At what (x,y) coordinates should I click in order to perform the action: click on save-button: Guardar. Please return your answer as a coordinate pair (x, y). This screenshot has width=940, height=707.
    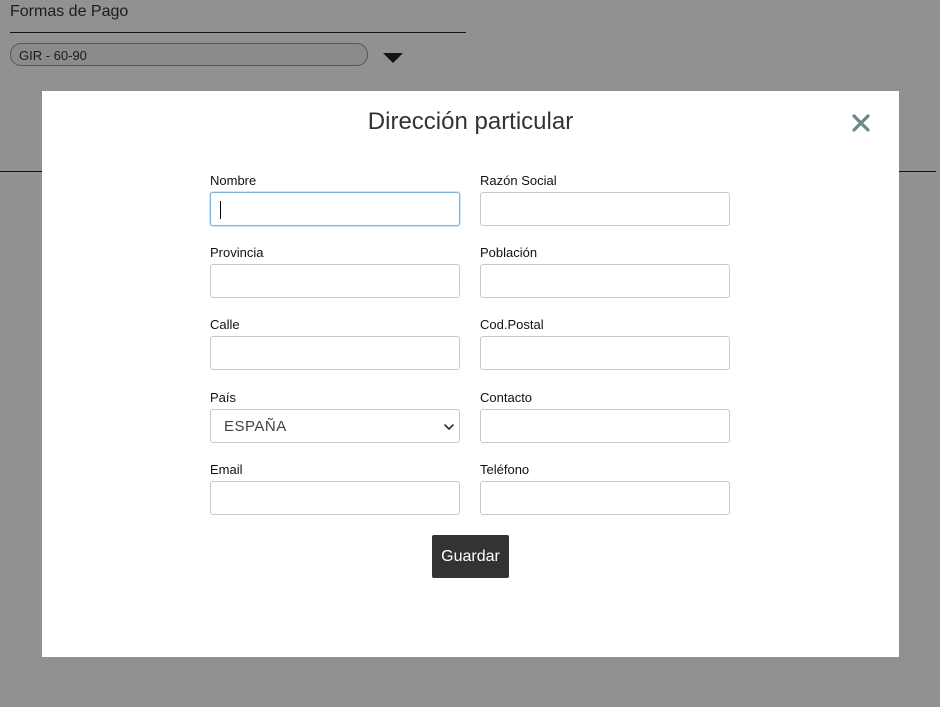
    Looking at the image, I should click on (470, 556).